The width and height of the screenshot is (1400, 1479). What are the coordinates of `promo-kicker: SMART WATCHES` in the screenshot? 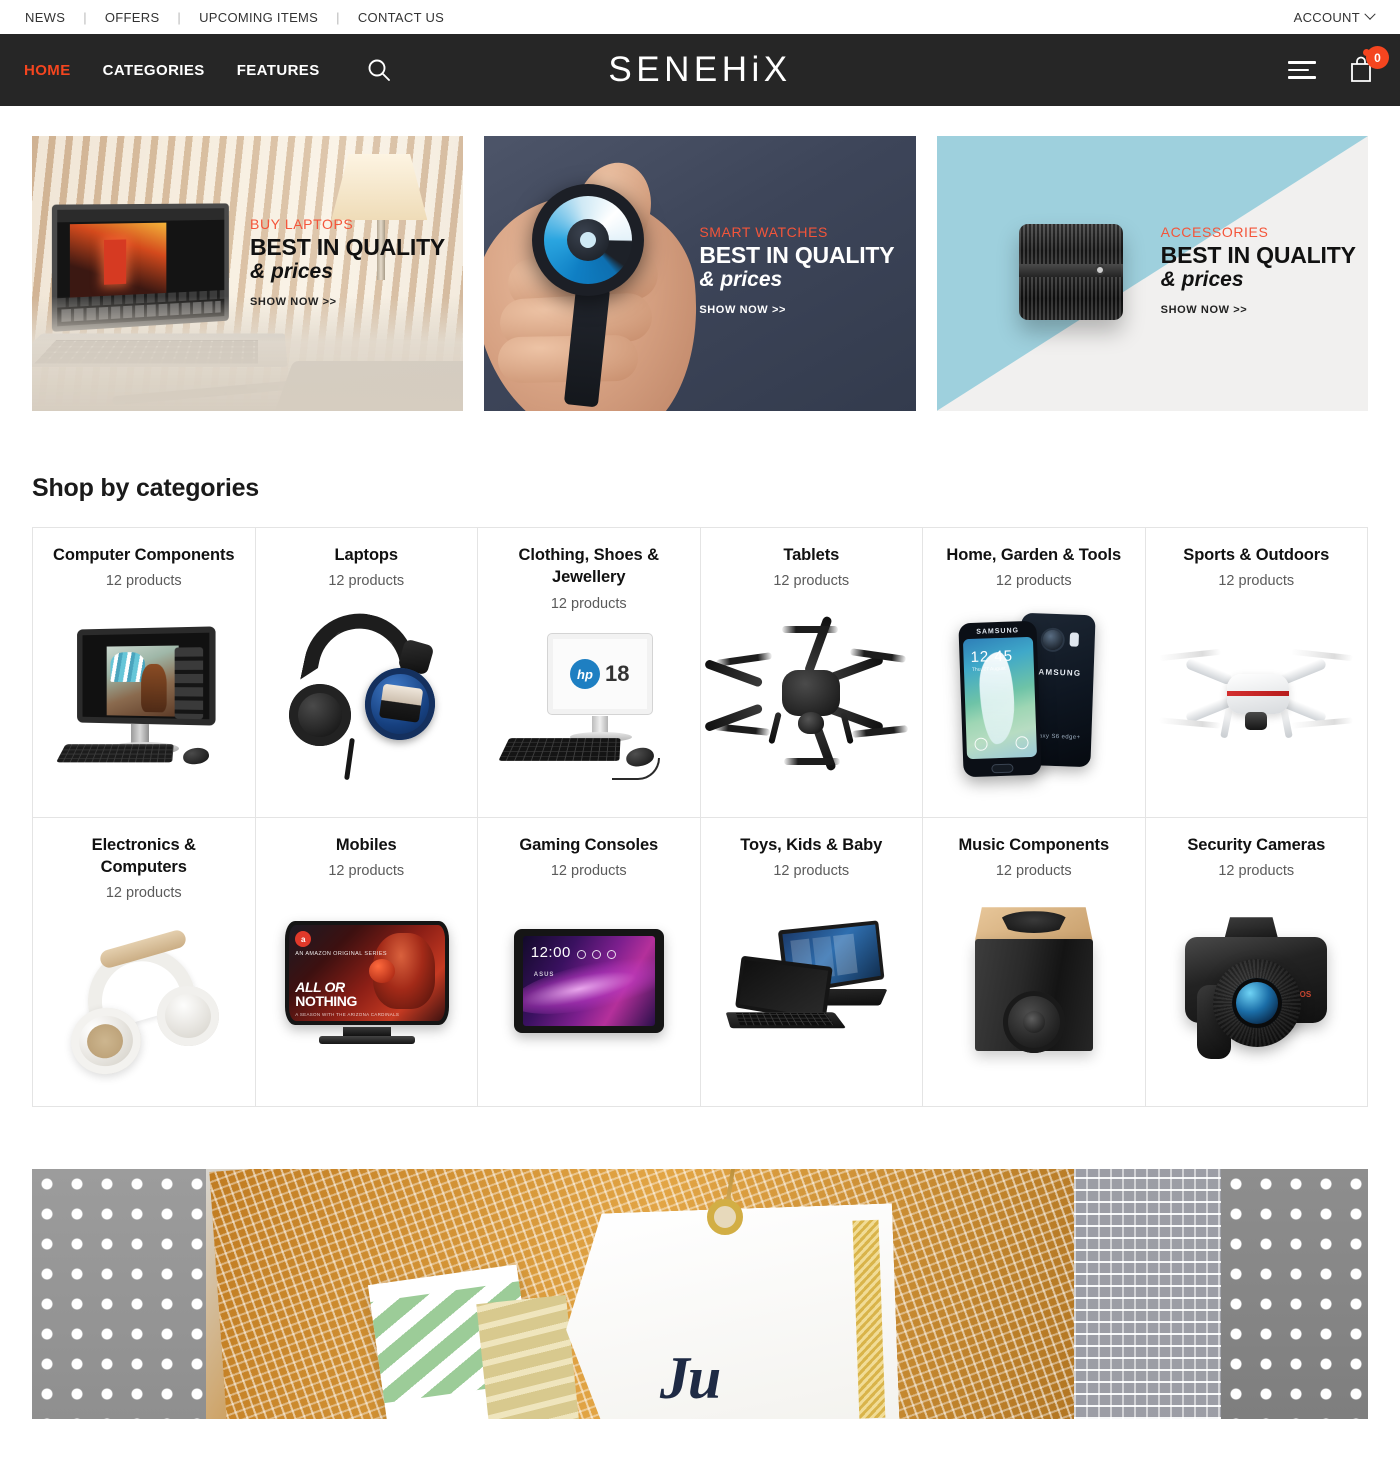 It's located at (763, 232).